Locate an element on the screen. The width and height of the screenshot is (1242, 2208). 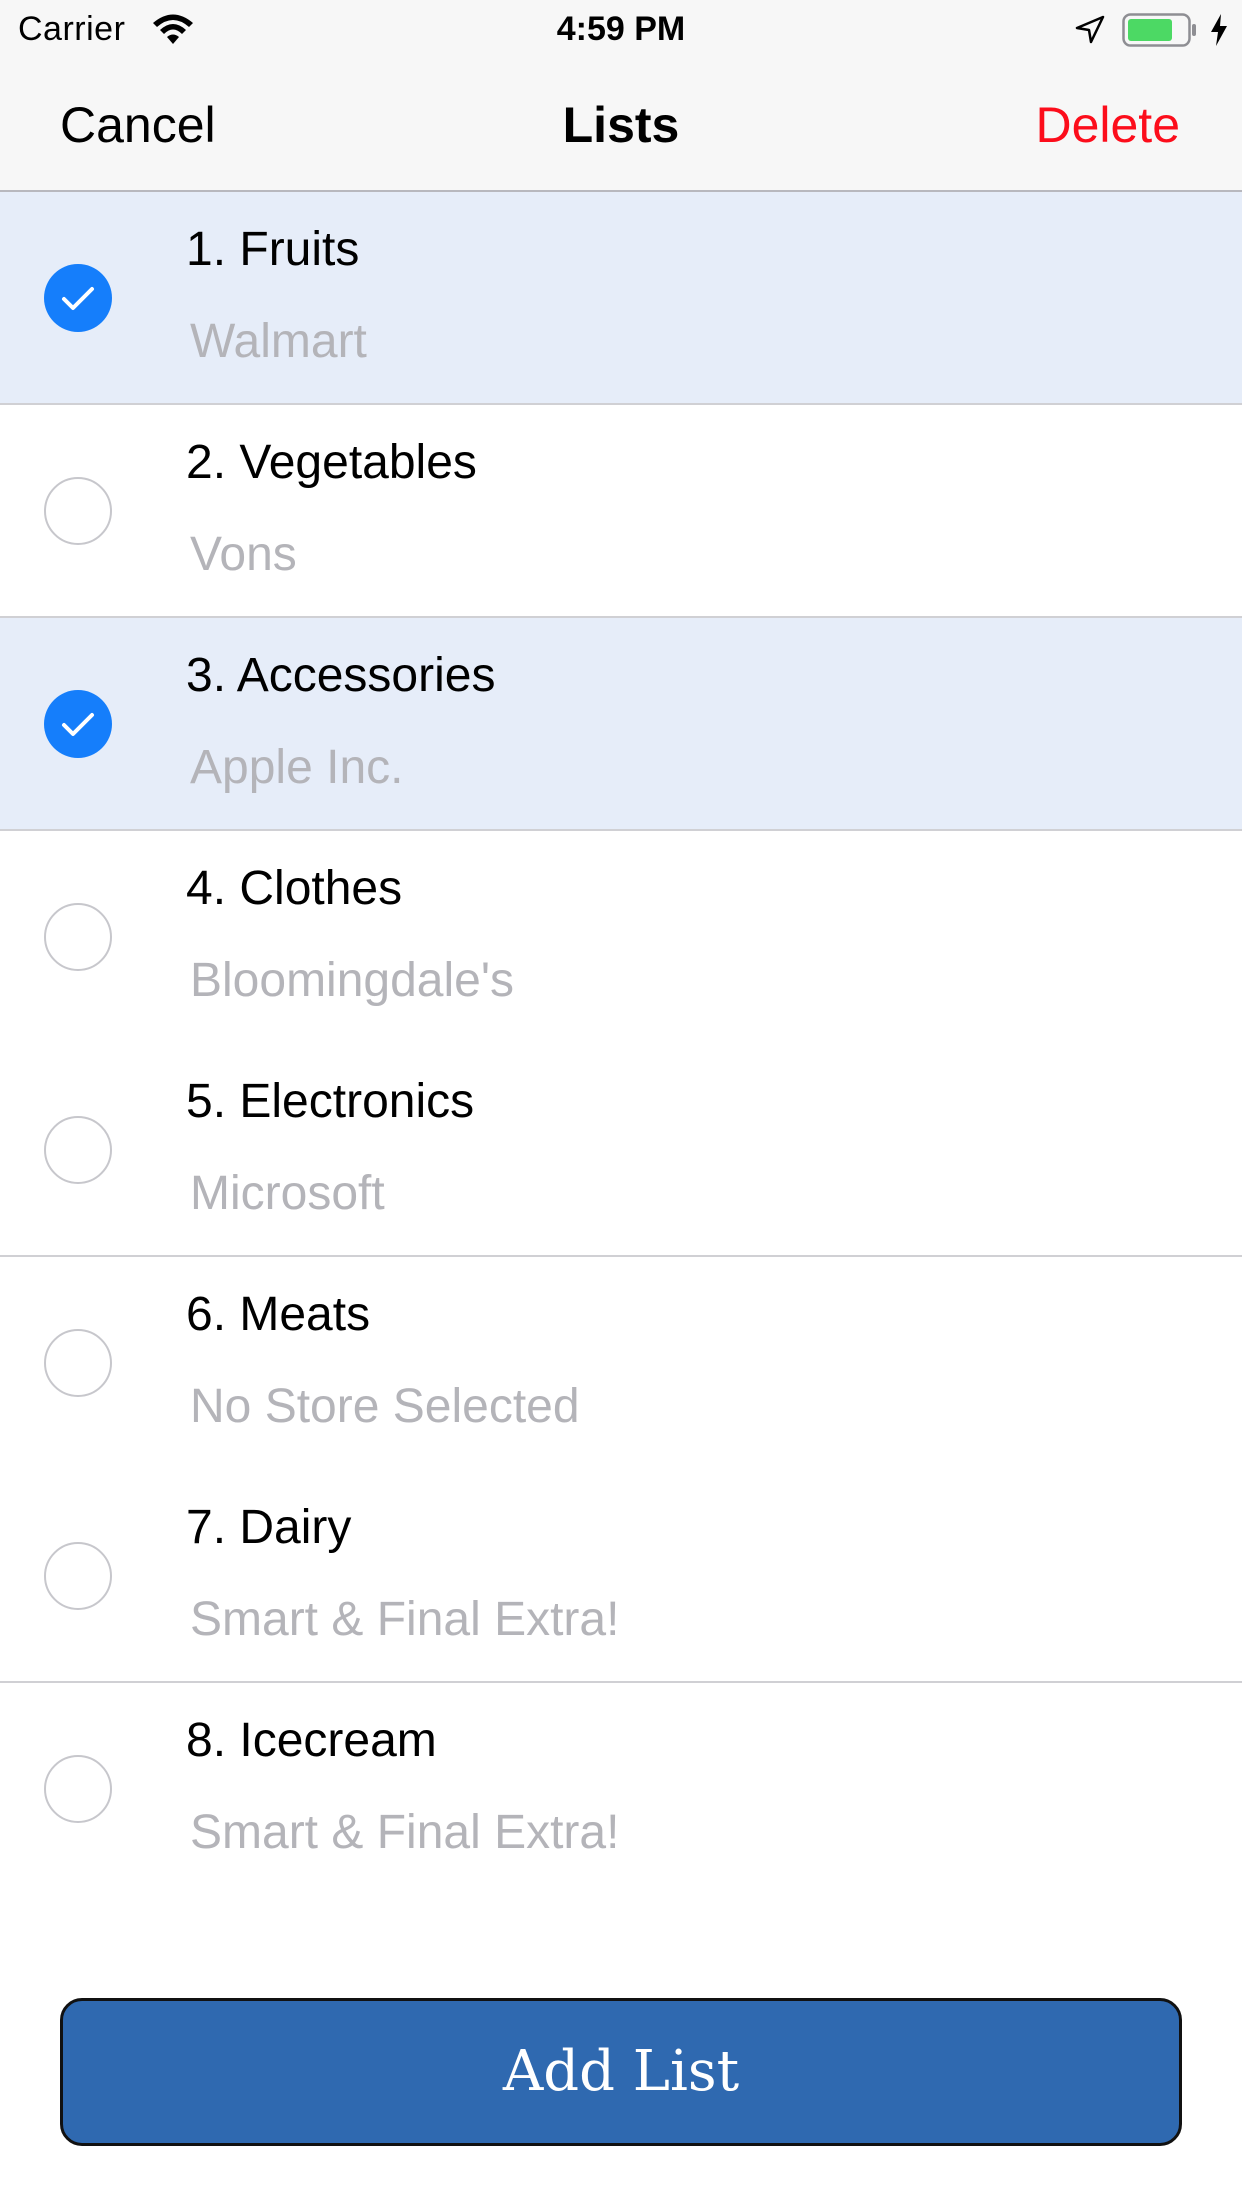
status-bar: Carrier 4:59 PM is located at coordinates (621, 30).